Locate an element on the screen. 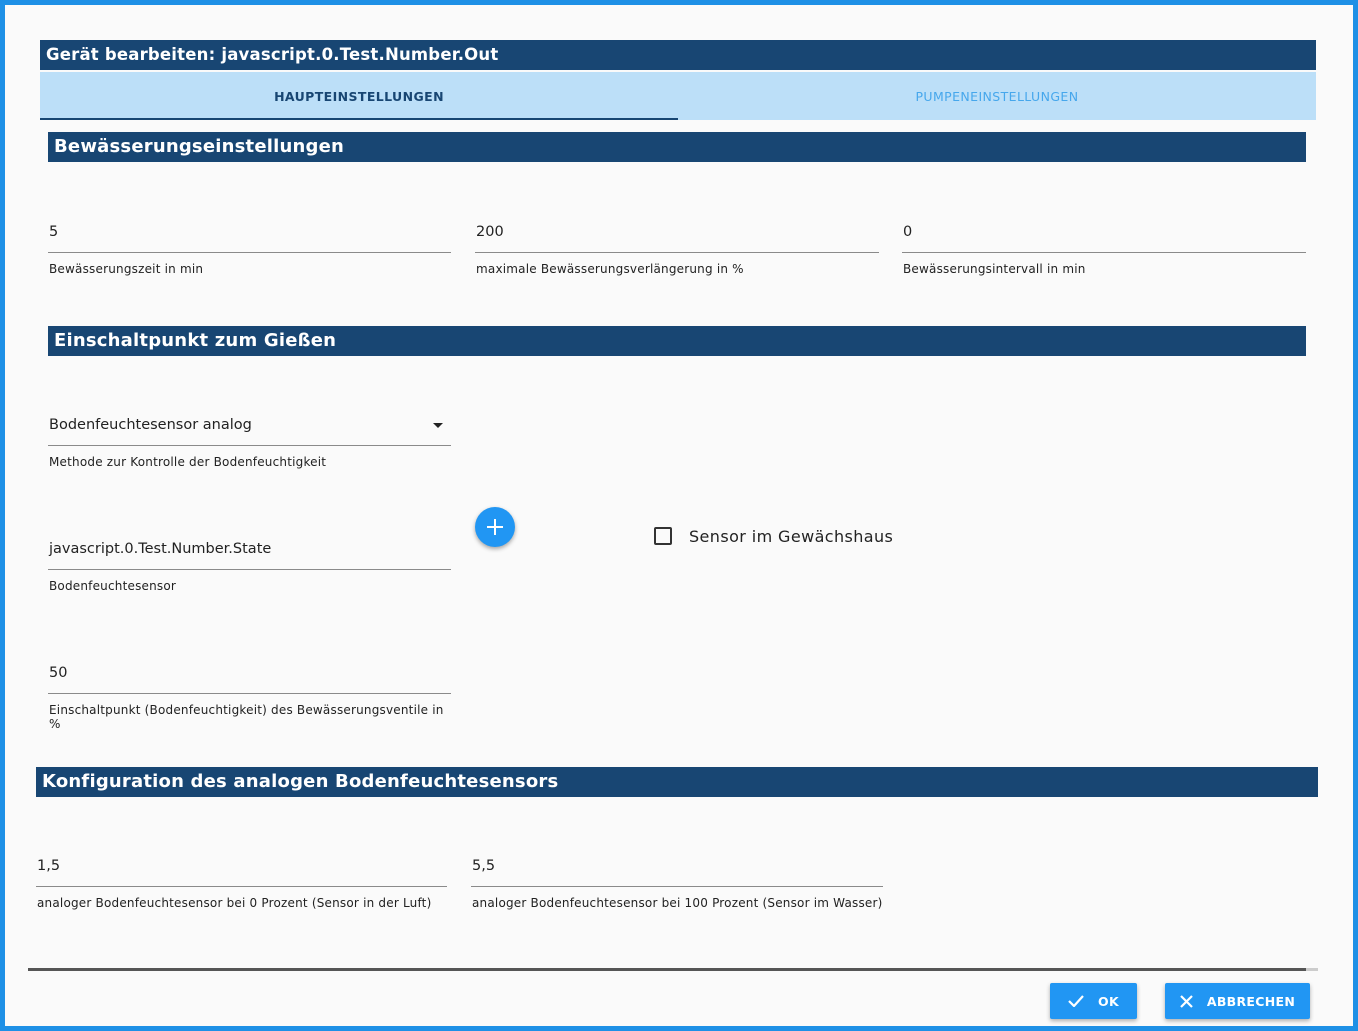 This screenshot has height=1031, width=1358. check-icon is located at coordinates (1076, 1001).